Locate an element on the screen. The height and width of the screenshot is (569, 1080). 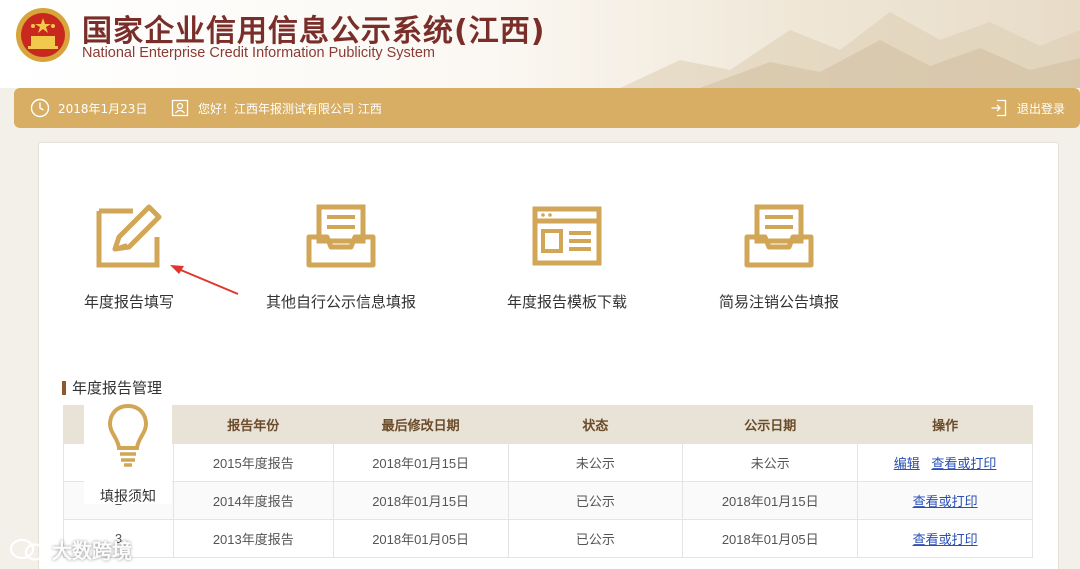
mountain-background is located at coordinates (850, 50).